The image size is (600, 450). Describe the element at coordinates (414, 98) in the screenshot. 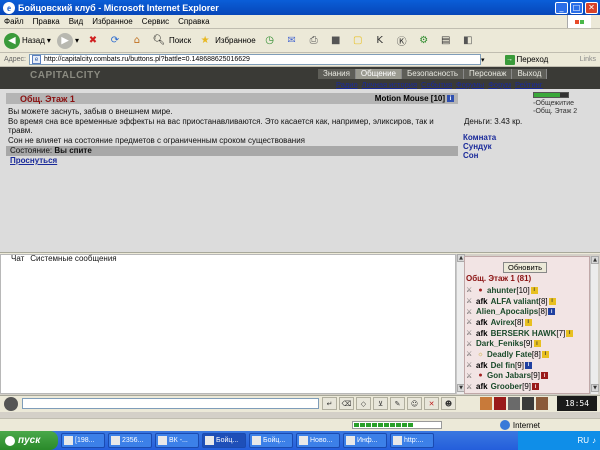

I see `player-name: Motion Mouse [10] i` at that location.